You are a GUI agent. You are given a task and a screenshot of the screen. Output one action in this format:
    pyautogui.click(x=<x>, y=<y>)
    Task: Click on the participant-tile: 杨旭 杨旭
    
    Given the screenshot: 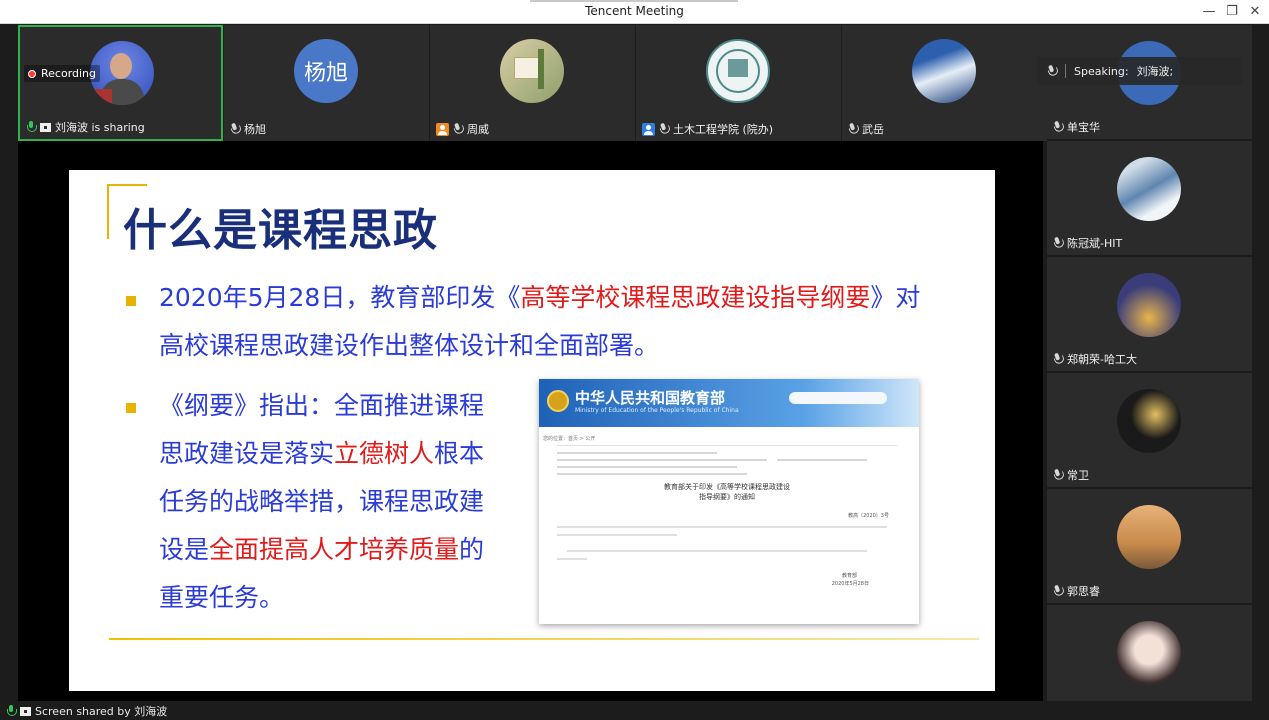 What is the action you would take?
    pyautogui.click(x=326, y=83)
    